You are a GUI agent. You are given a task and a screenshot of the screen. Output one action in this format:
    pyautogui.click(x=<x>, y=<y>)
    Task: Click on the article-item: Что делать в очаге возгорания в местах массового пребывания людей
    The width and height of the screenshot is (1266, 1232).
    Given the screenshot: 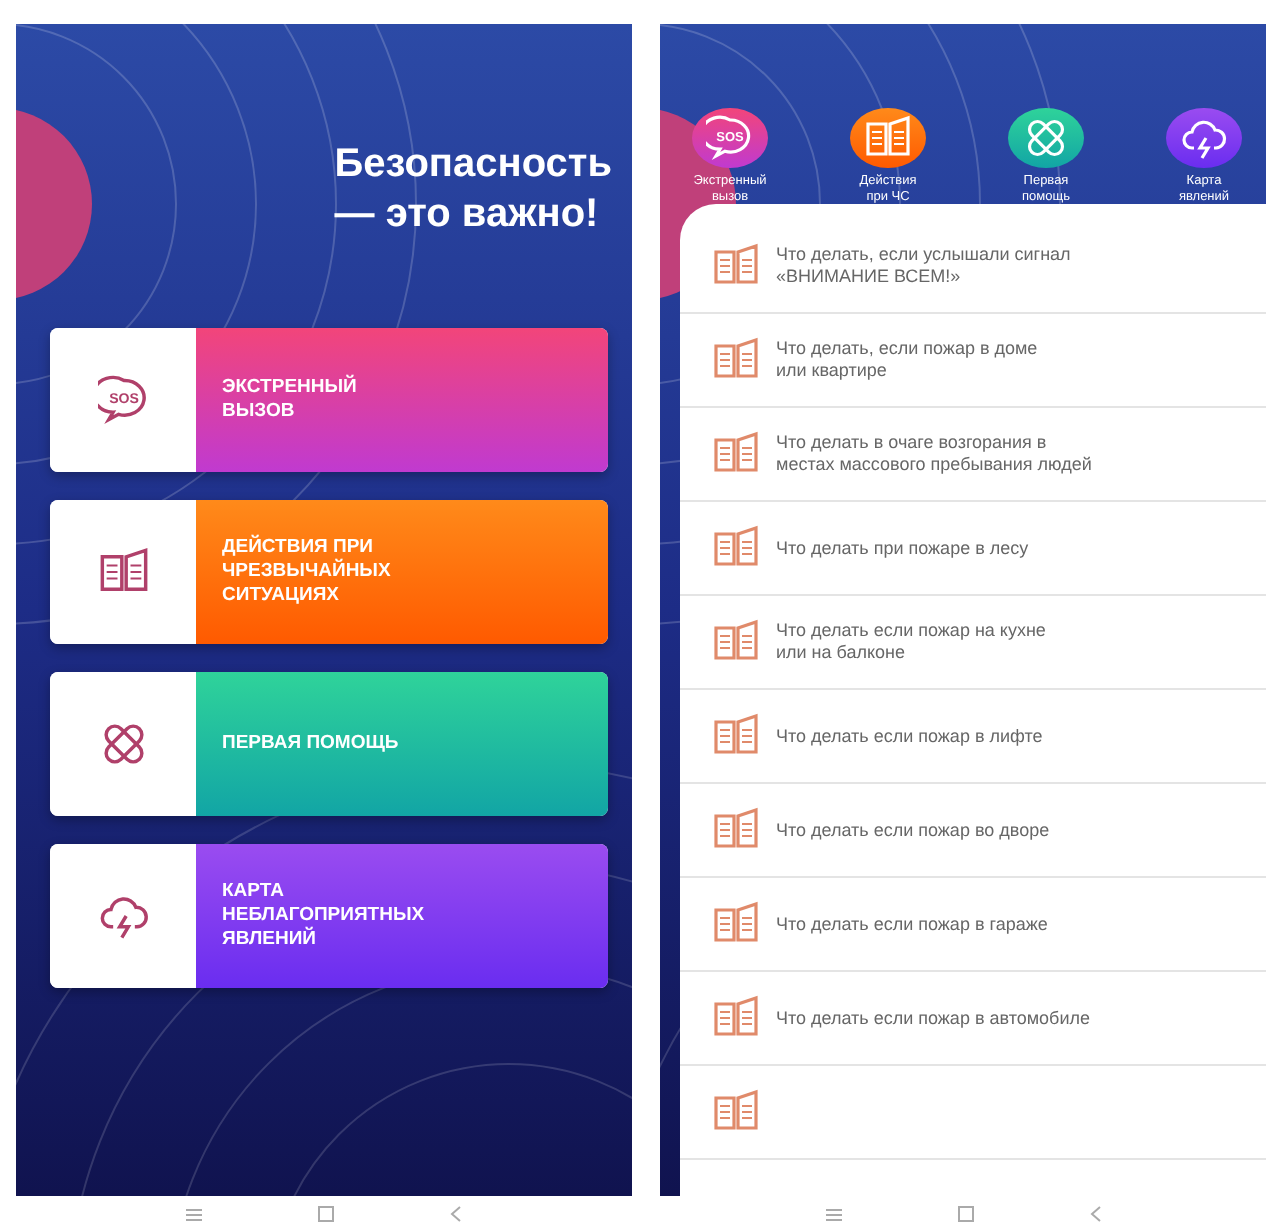 What is the action you would take?
    pyautogui.click(x=973, y=455)
    